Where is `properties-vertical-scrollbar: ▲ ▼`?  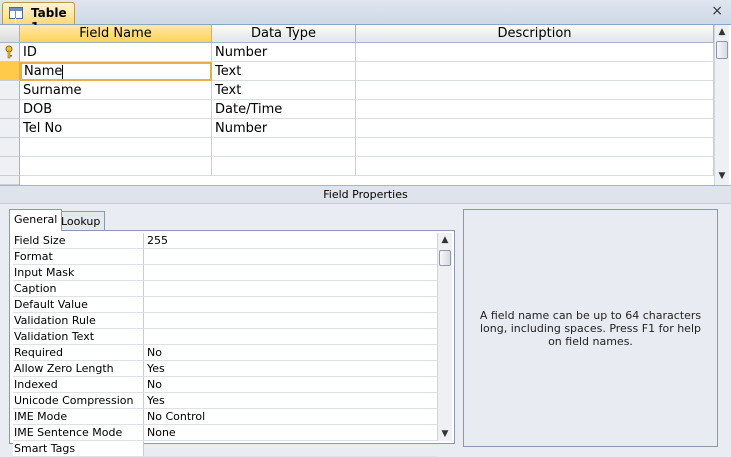 properties-vertical-scrollbar: ▲ ▼ is located at coordinates (444, 337).